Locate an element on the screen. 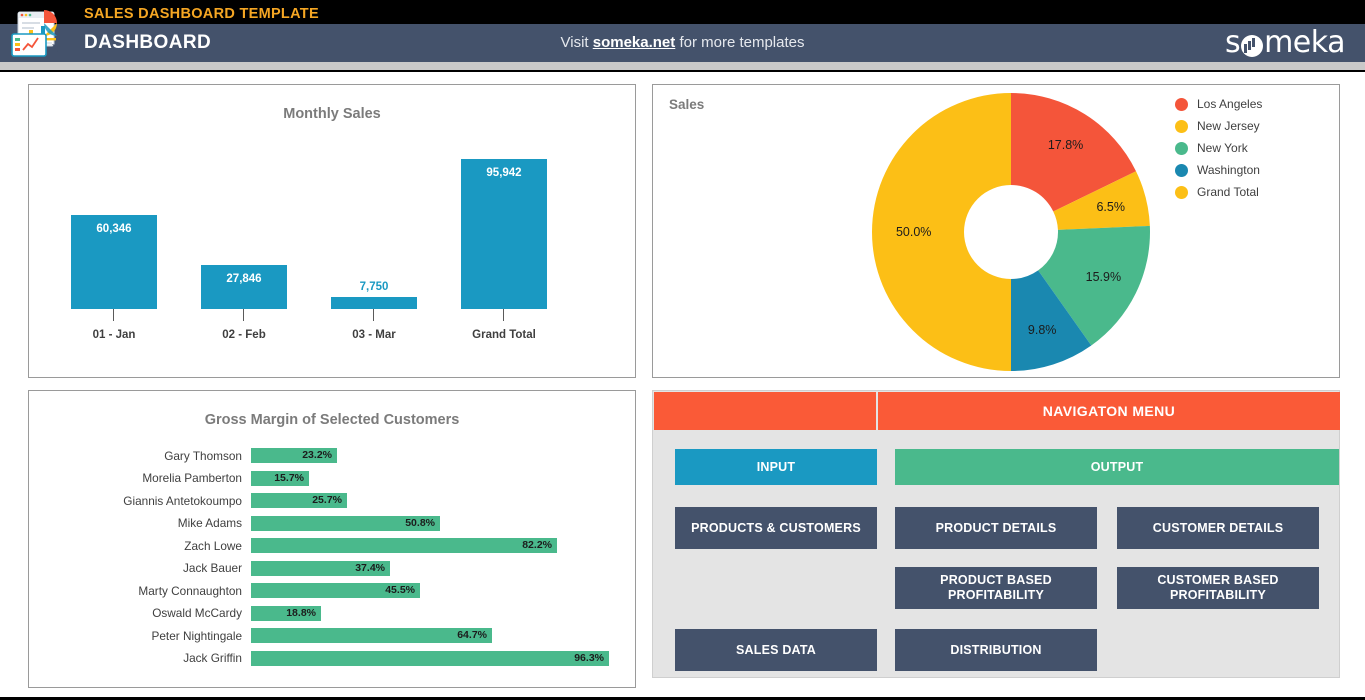 This screenshot has width=1365, height=700. bar-value-label: 7,750 is located at coordinates (374, 287).